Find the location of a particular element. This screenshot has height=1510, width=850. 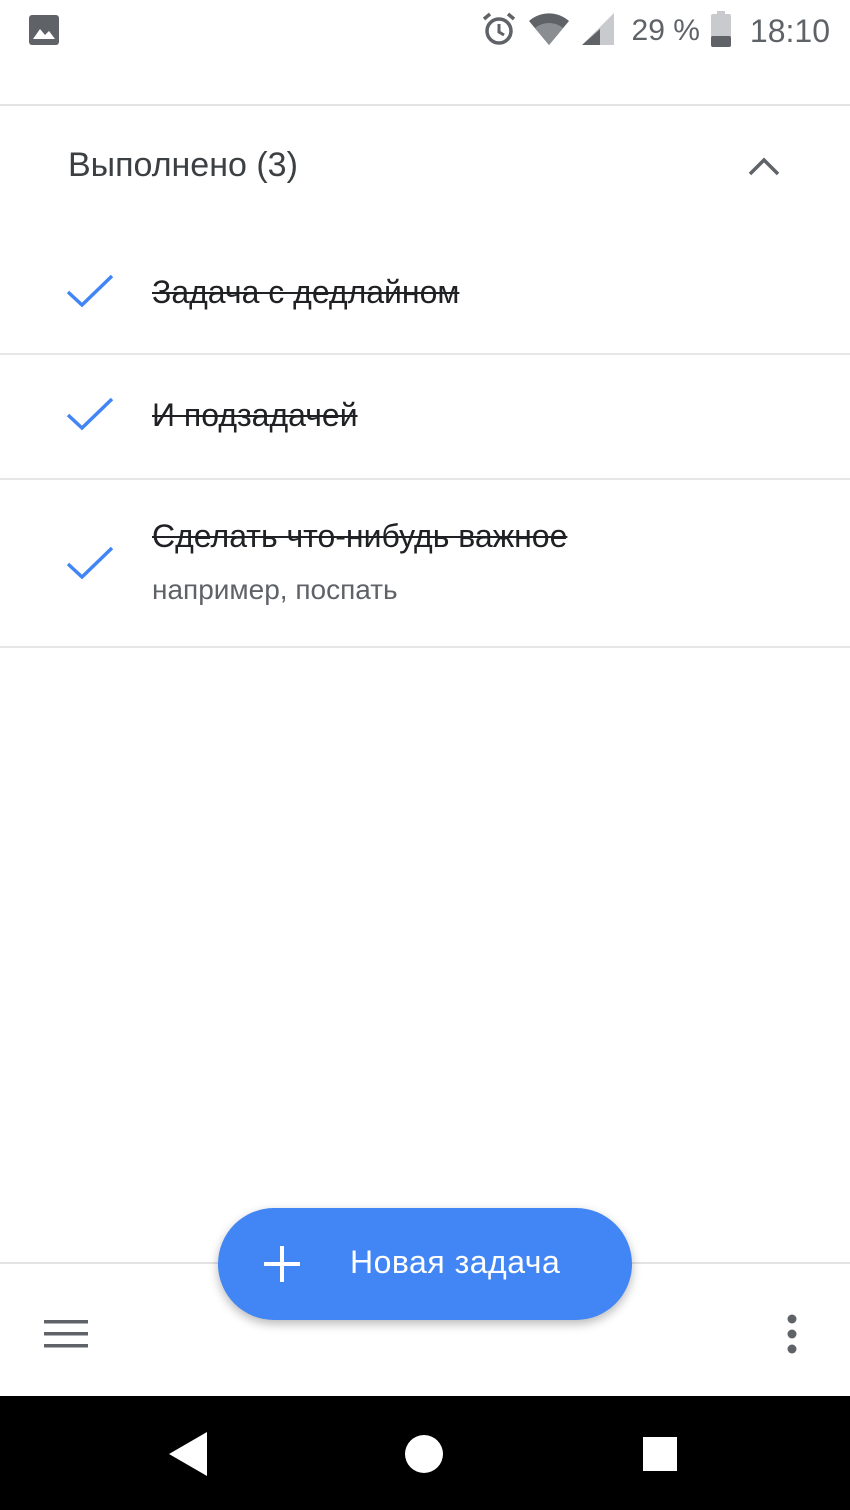

completed-task-item: Задача с дедлайном is located at coordinates (425, 290).